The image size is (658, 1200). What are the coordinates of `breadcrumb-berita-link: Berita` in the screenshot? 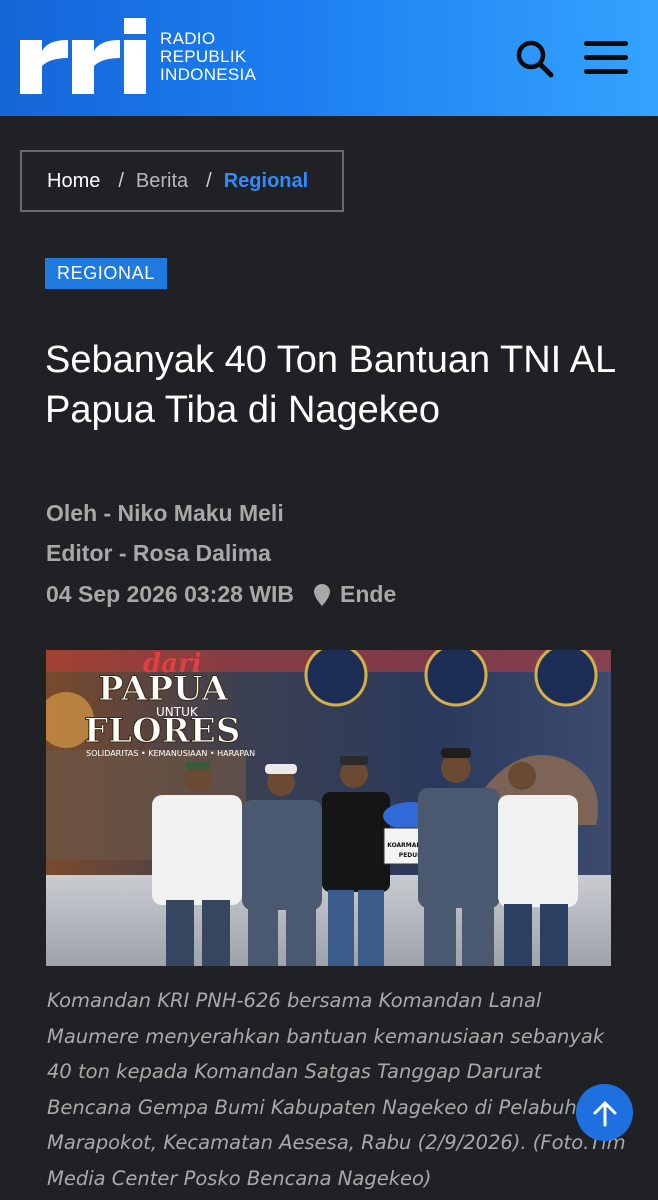 It's located at (162, 181).